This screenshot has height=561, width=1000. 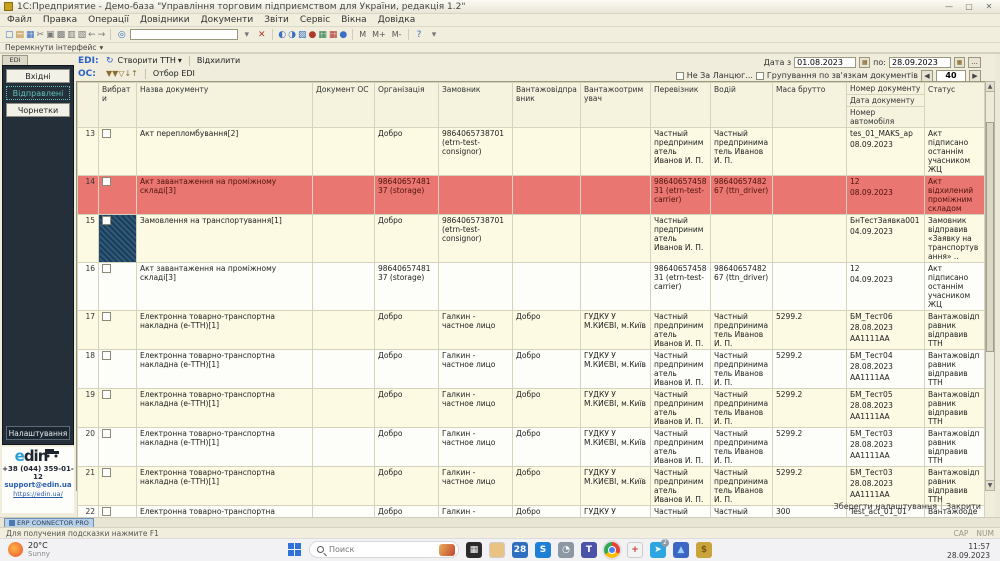 What do you see at coordinates (397, 34) in the screenshot?
I see `m-minus-button: M-` at bounding box center [397, 34].